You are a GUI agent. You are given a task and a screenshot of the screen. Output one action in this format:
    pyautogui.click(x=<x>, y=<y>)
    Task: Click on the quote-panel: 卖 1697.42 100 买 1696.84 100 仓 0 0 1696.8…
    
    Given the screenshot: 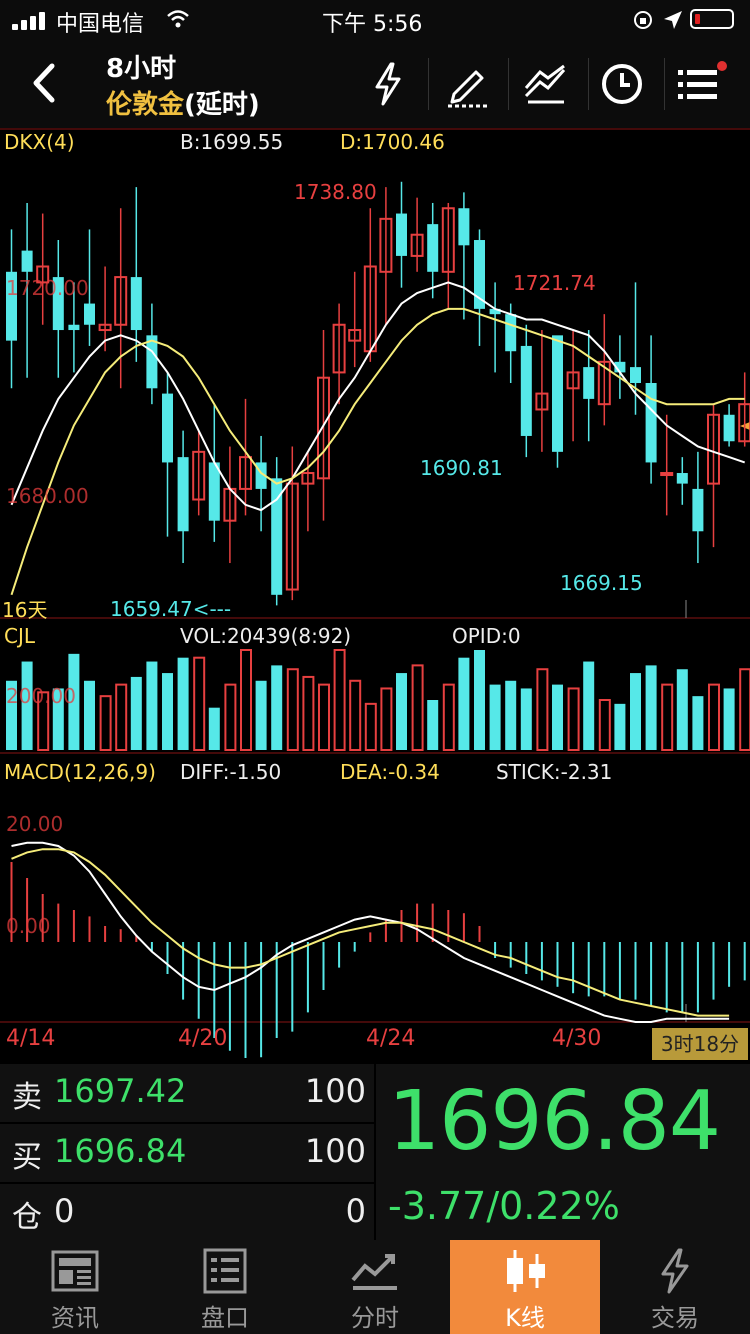 What is the action you would take?
    pyautogui.click(x=375, y=1152)
    